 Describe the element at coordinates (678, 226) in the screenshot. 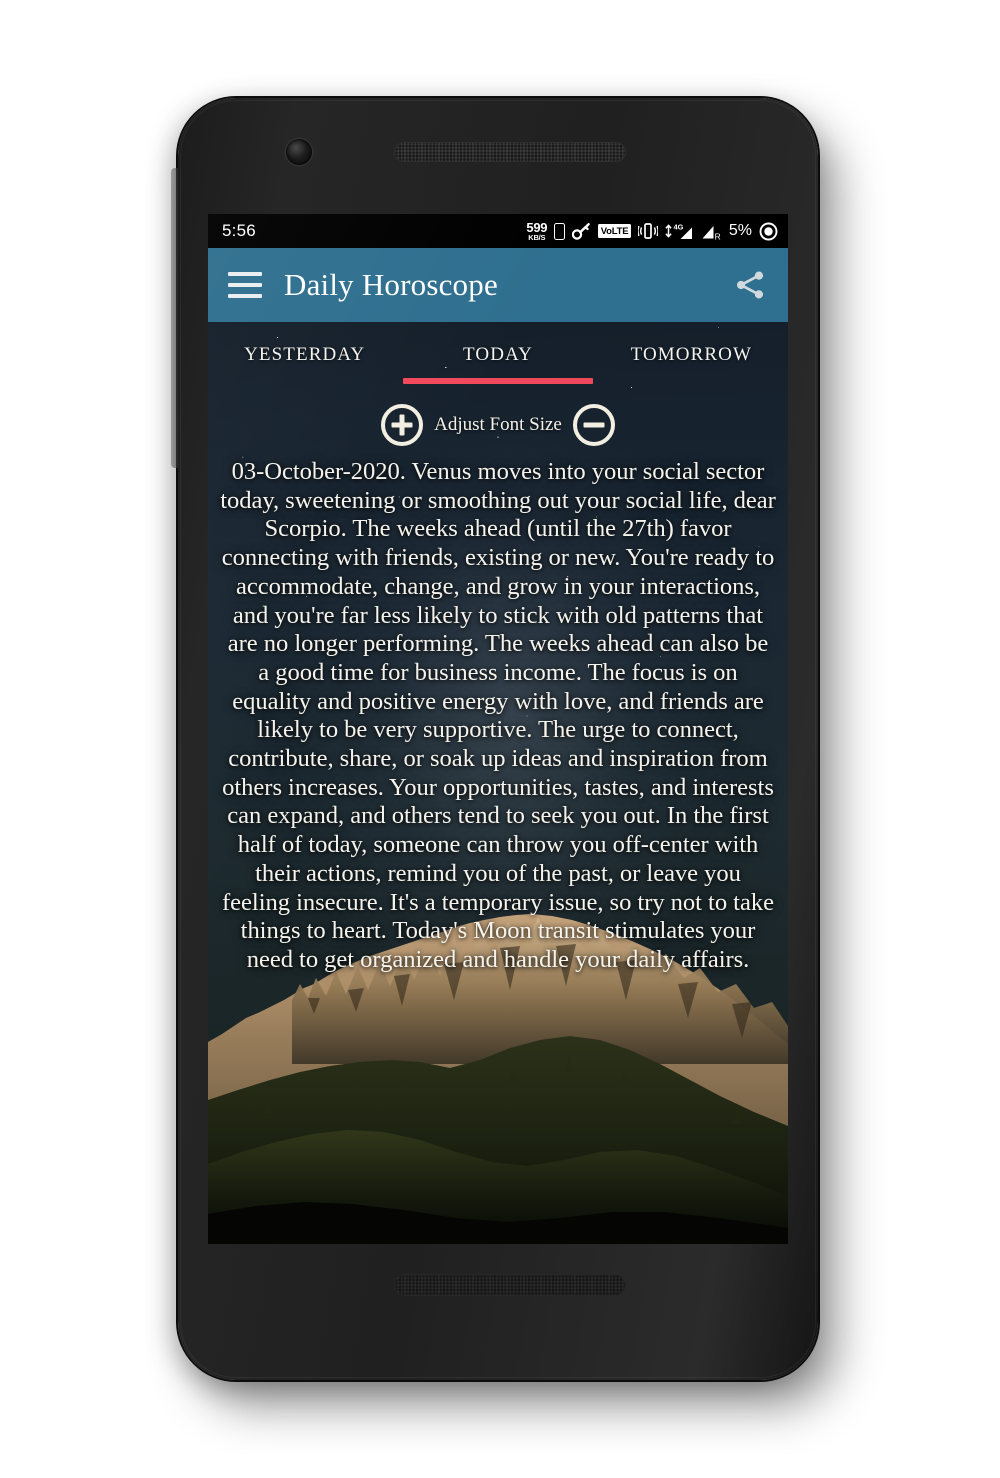

I see `svg-text: 4G` at that location.